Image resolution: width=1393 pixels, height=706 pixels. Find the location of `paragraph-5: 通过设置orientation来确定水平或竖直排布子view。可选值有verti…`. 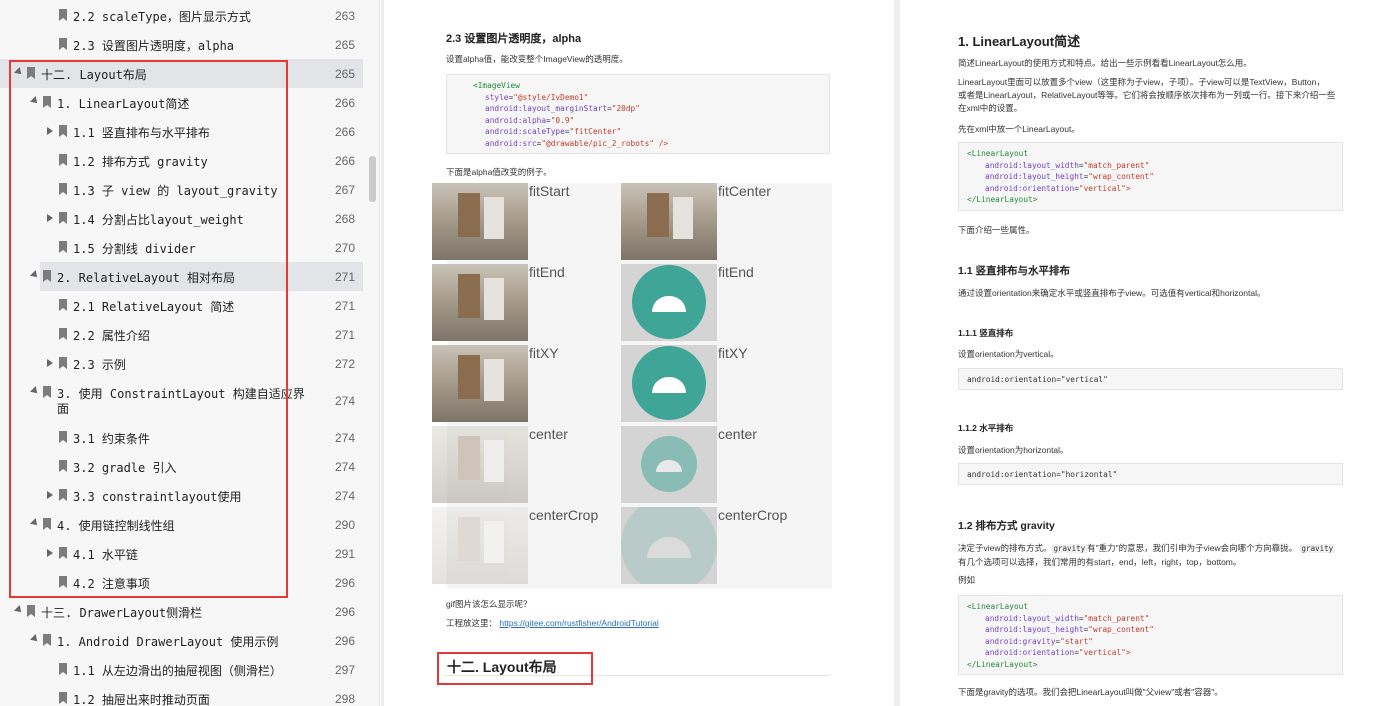

paragraph-5: 通过设置orientation来确定水平或竖直排布子view。可选值有verti… is located at coordinates (1112, 293).